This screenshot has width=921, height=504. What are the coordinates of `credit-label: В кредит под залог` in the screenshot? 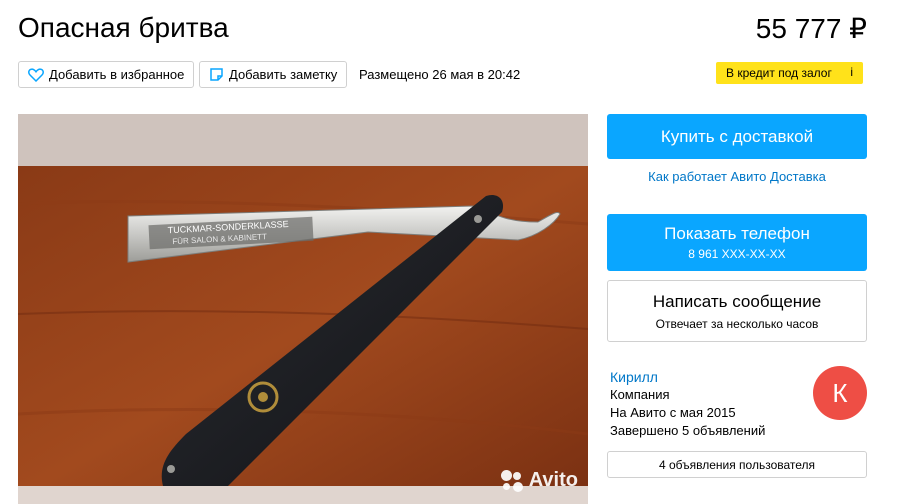 It's located at (779, 73).